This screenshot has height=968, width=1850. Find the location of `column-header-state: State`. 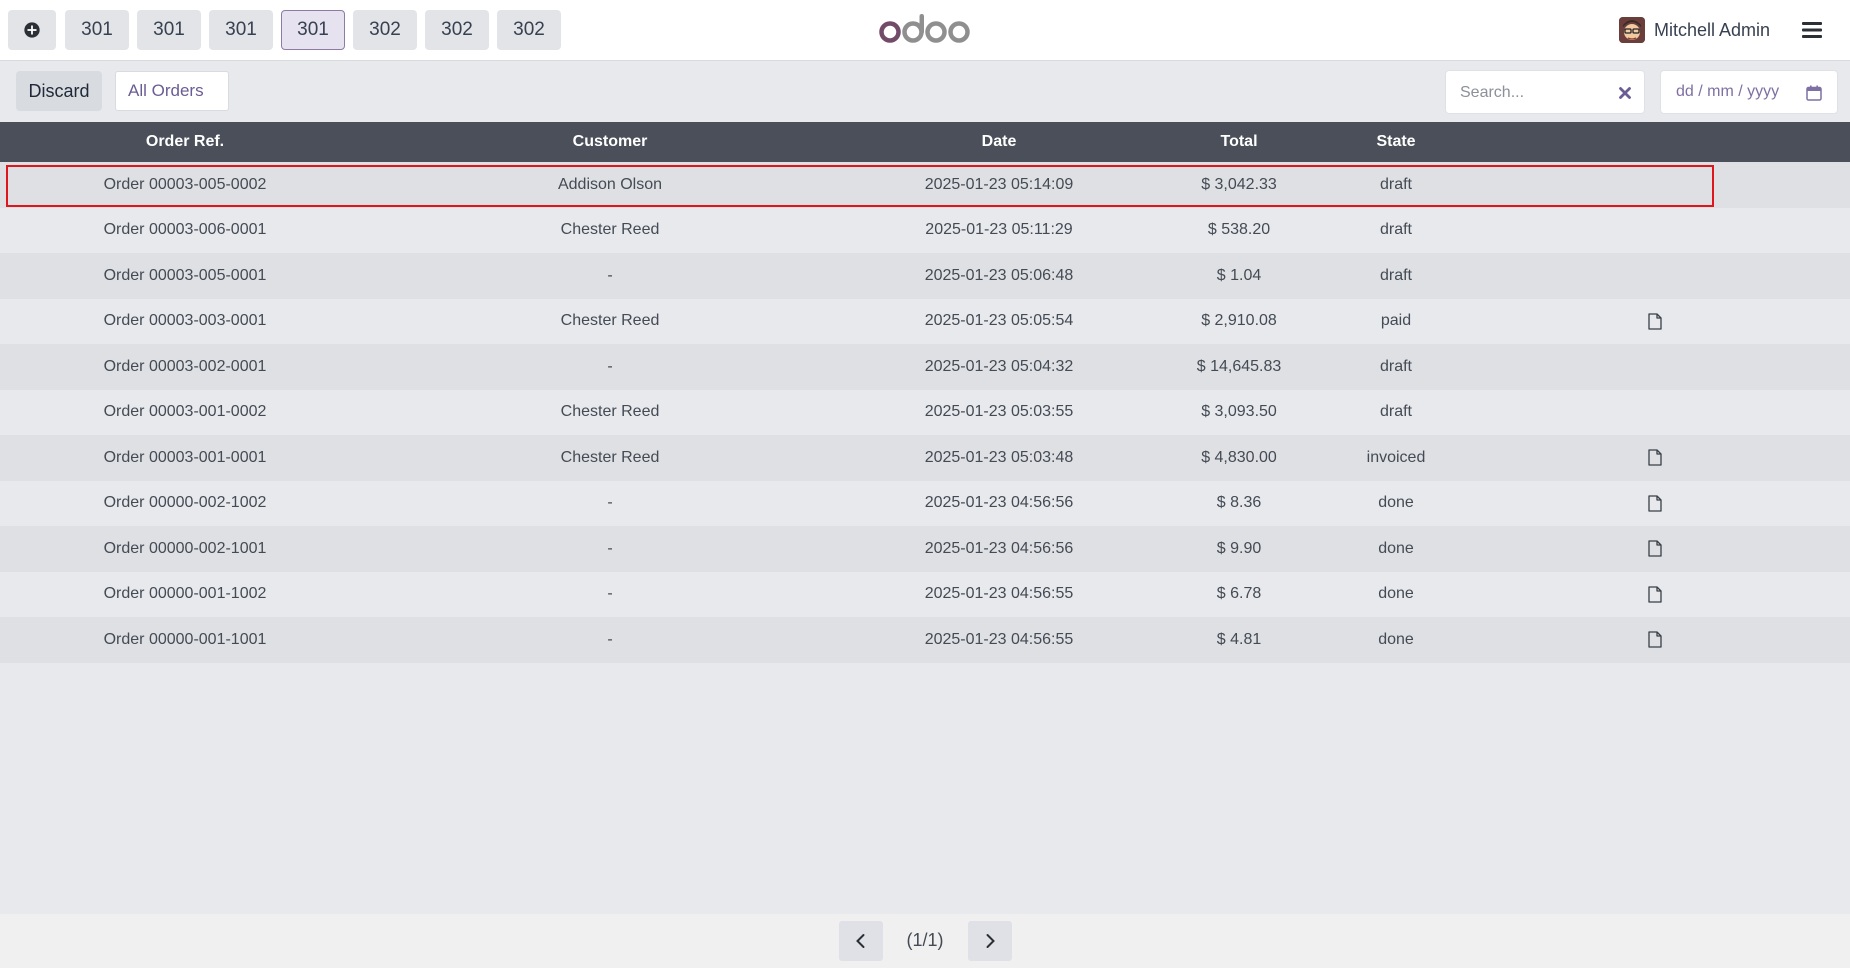

column-header-state: State is located at coordinates (1396, 141).